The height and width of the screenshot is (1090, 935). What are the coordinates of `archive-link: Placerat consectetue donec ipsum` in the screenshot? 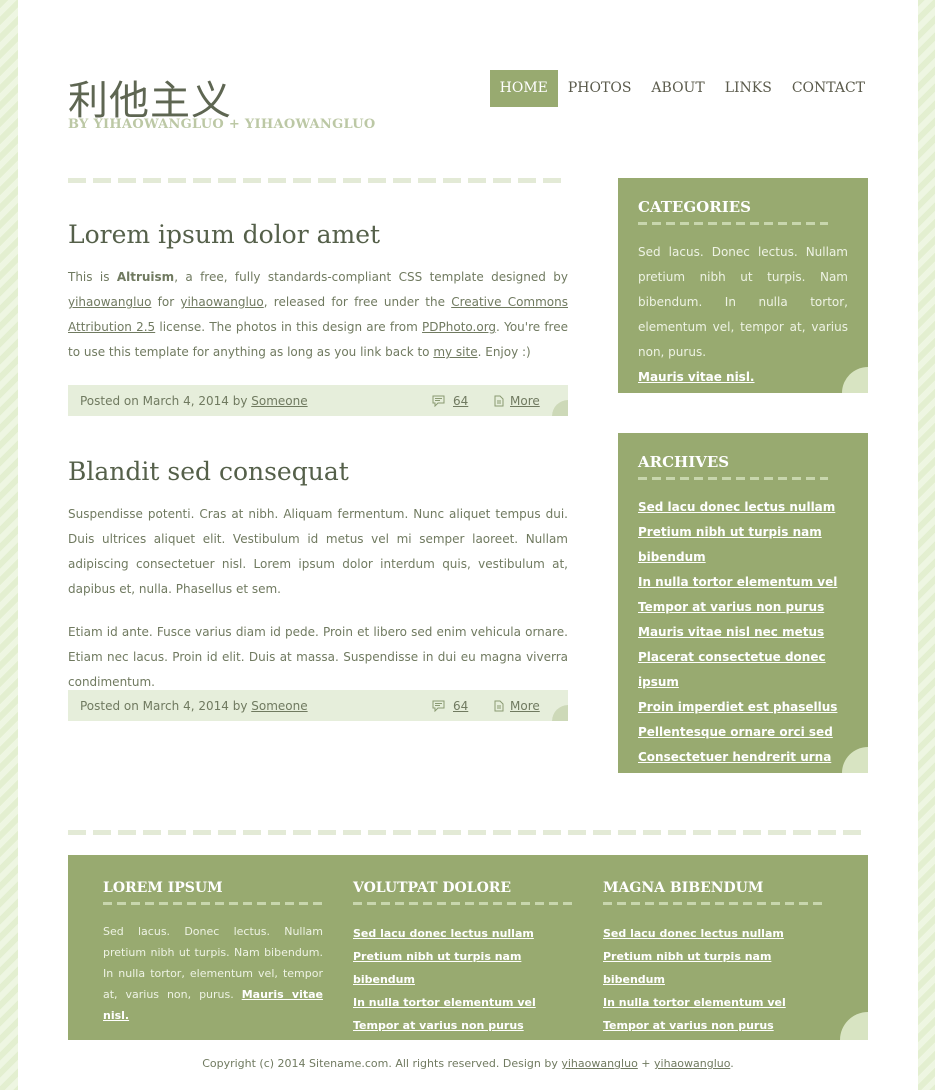 It's located at (732, 669).